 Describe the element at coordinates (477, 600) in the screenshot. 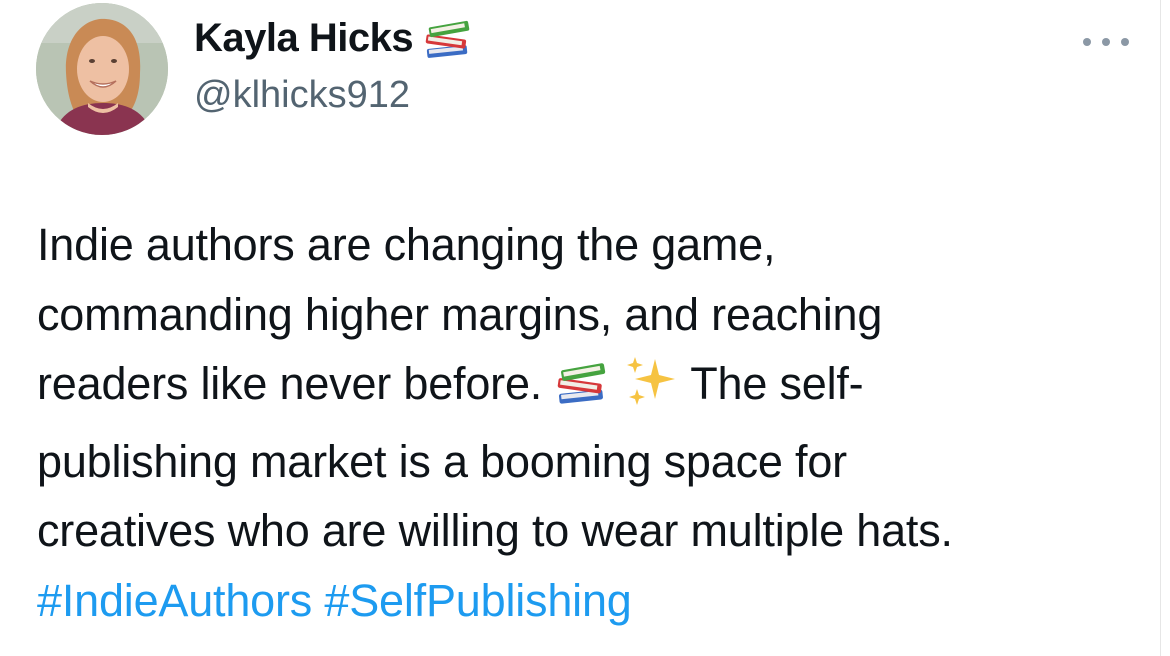

I see `hashtag-link: #SelfPublishing` at that location.